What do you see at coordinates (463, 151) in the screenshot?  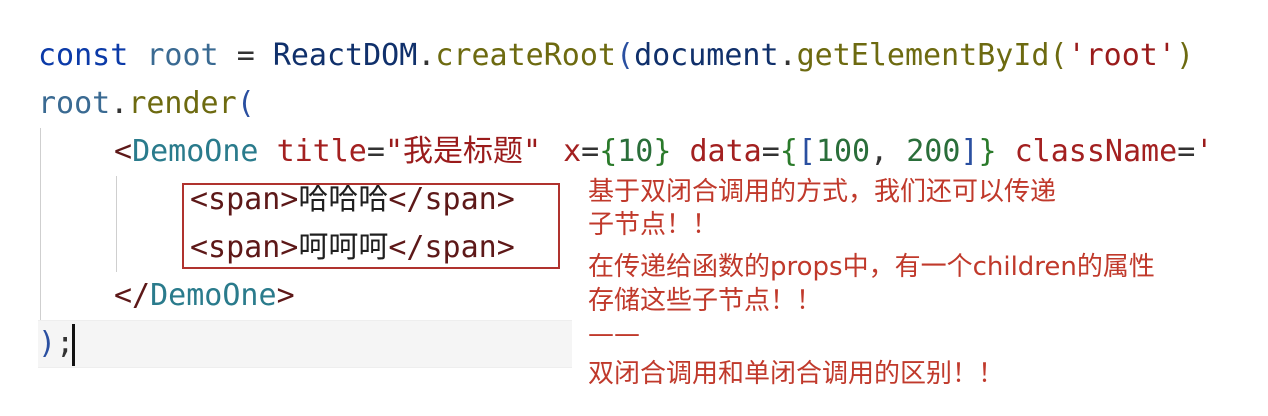 I see `attr-value-title: "我是标题"` at bounding box center [463, 151].